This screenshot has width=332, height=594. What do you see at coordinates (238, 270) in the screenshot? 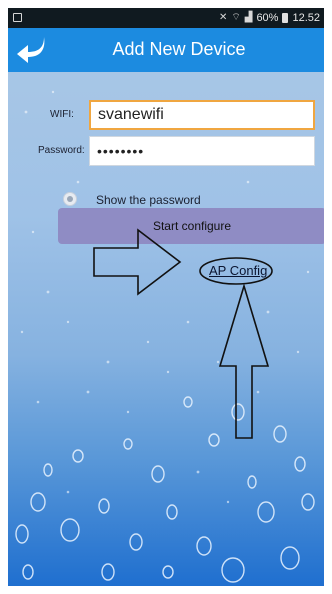
I see `ap-config-link: AP Config` at bounding box center [238, 270].